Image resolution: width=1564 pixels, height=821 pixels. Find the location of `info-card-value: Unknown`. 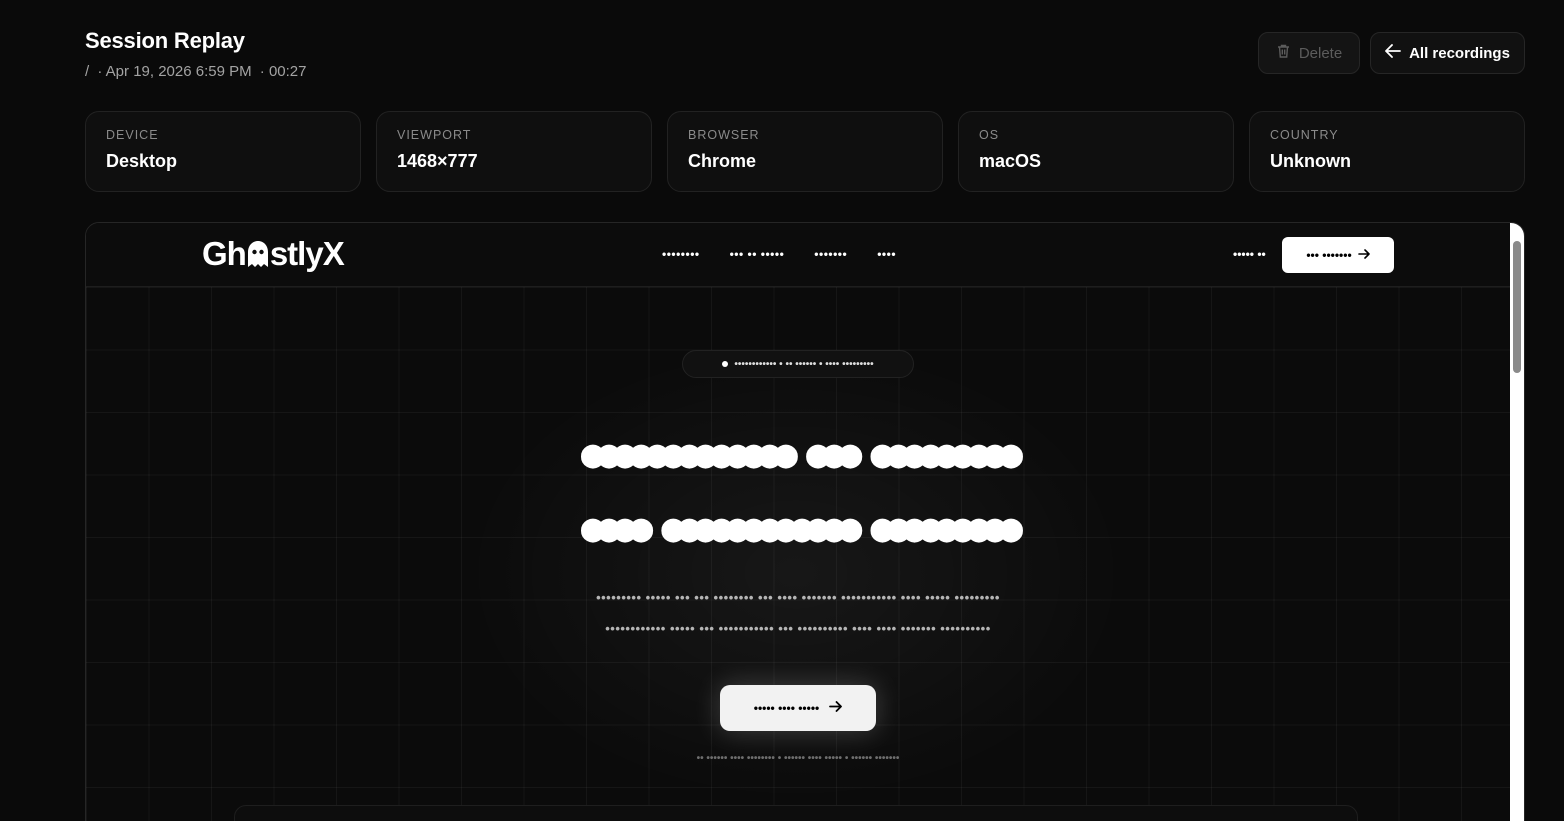

info-card-value: Unknown is located at coordinates (1310, 161).